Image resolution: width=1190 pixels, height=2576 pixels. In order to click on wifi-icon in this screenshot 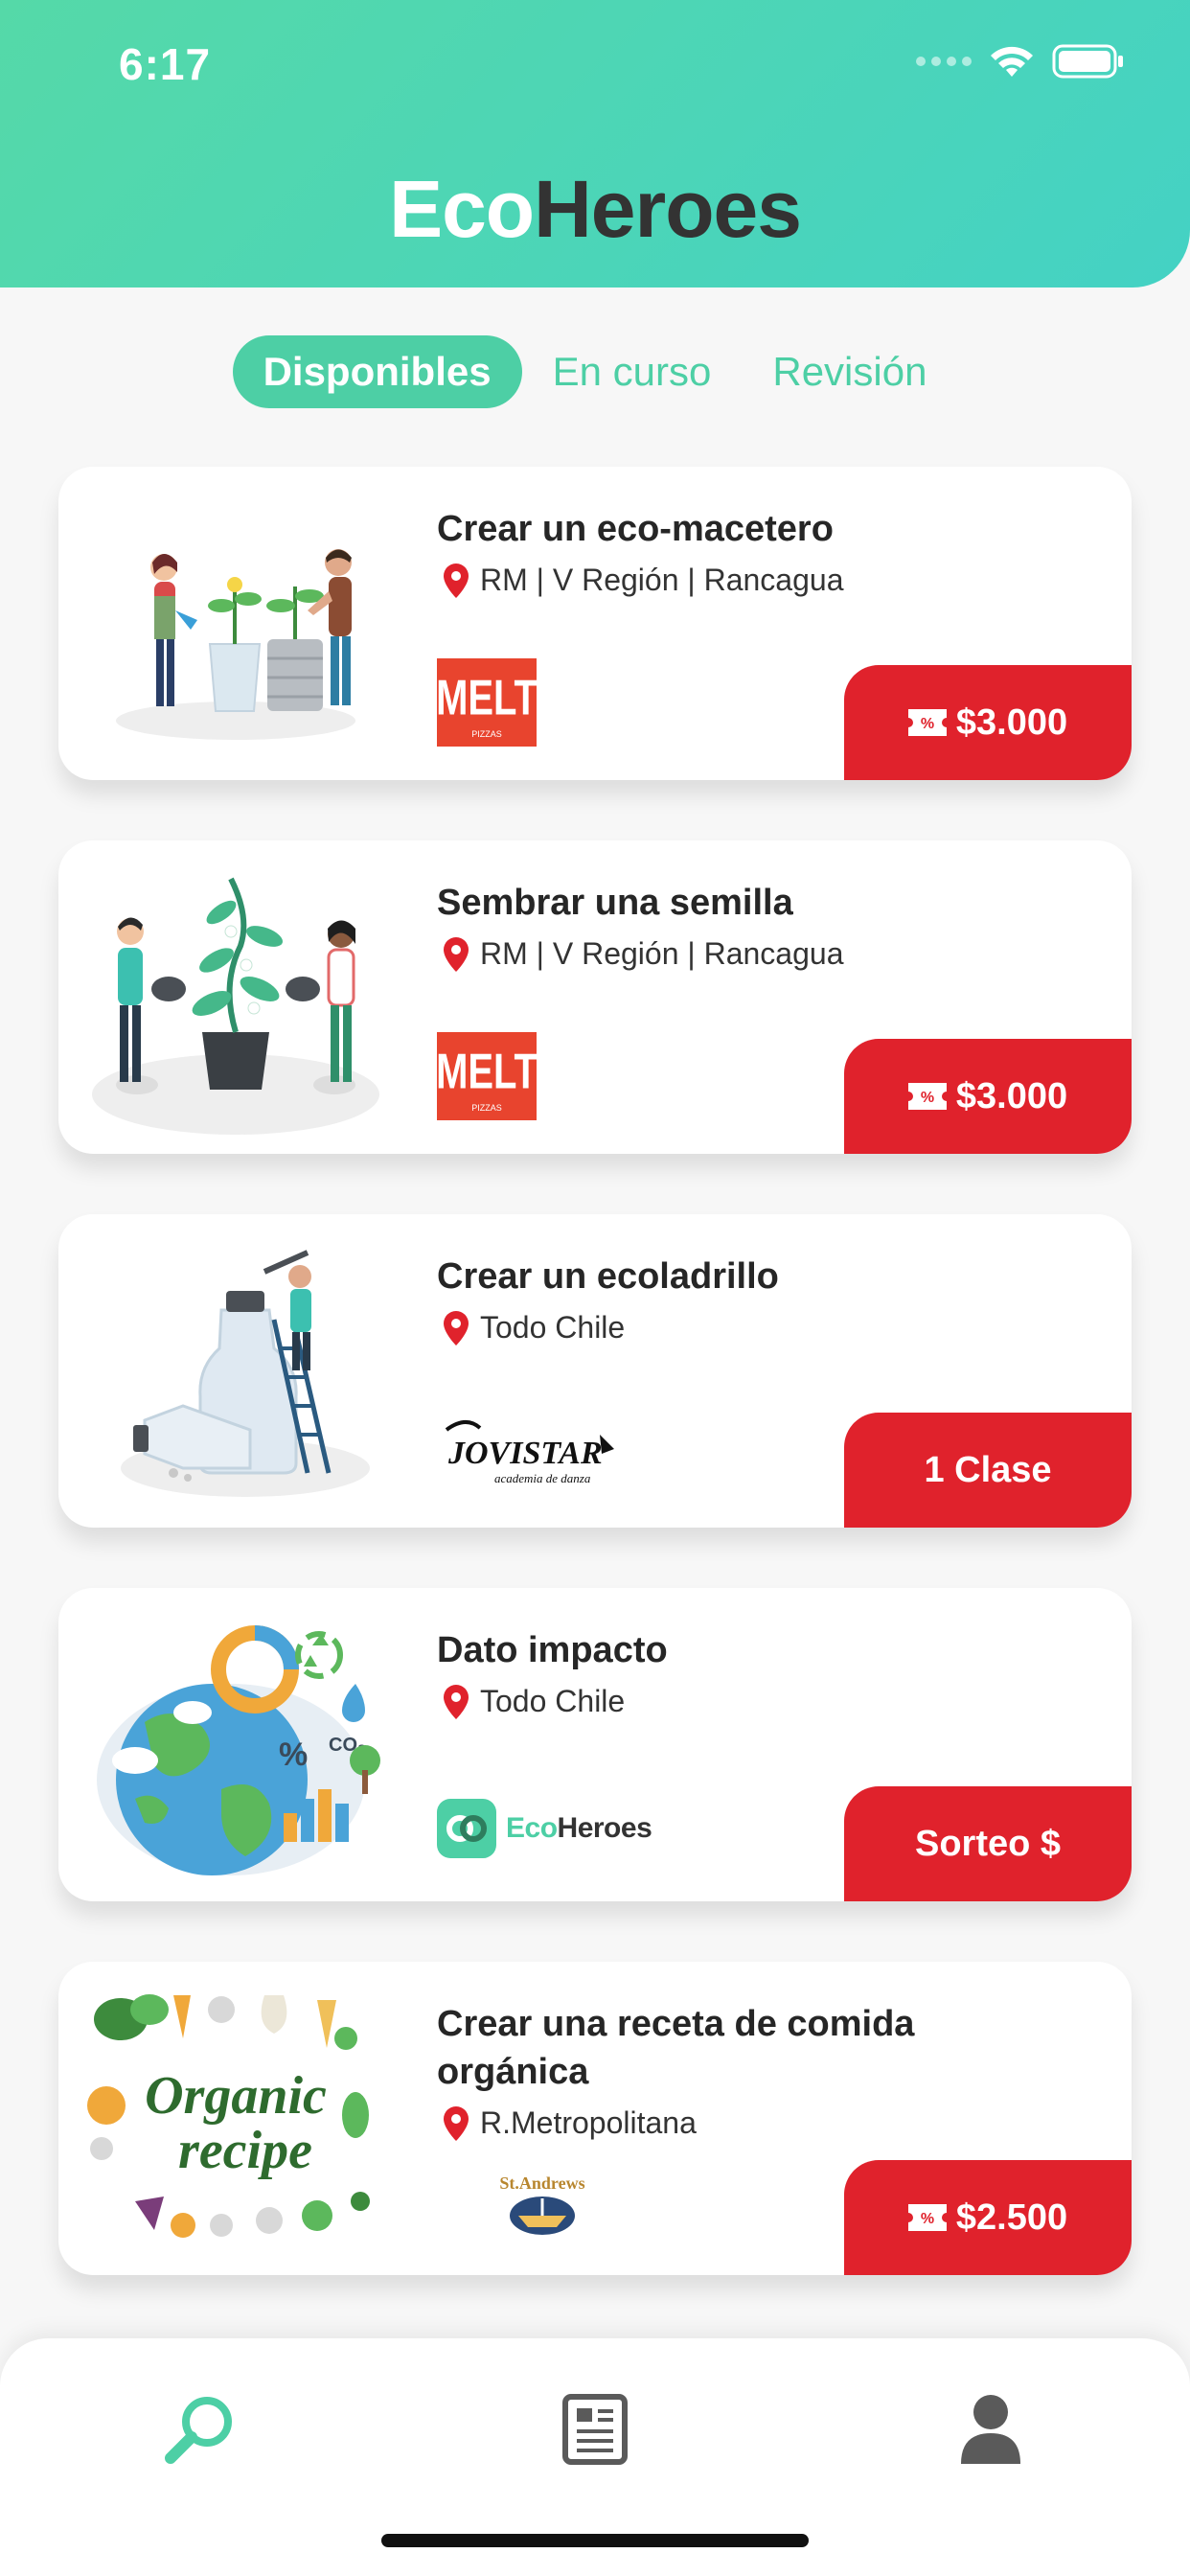, I will do `click(1012, 62)`.